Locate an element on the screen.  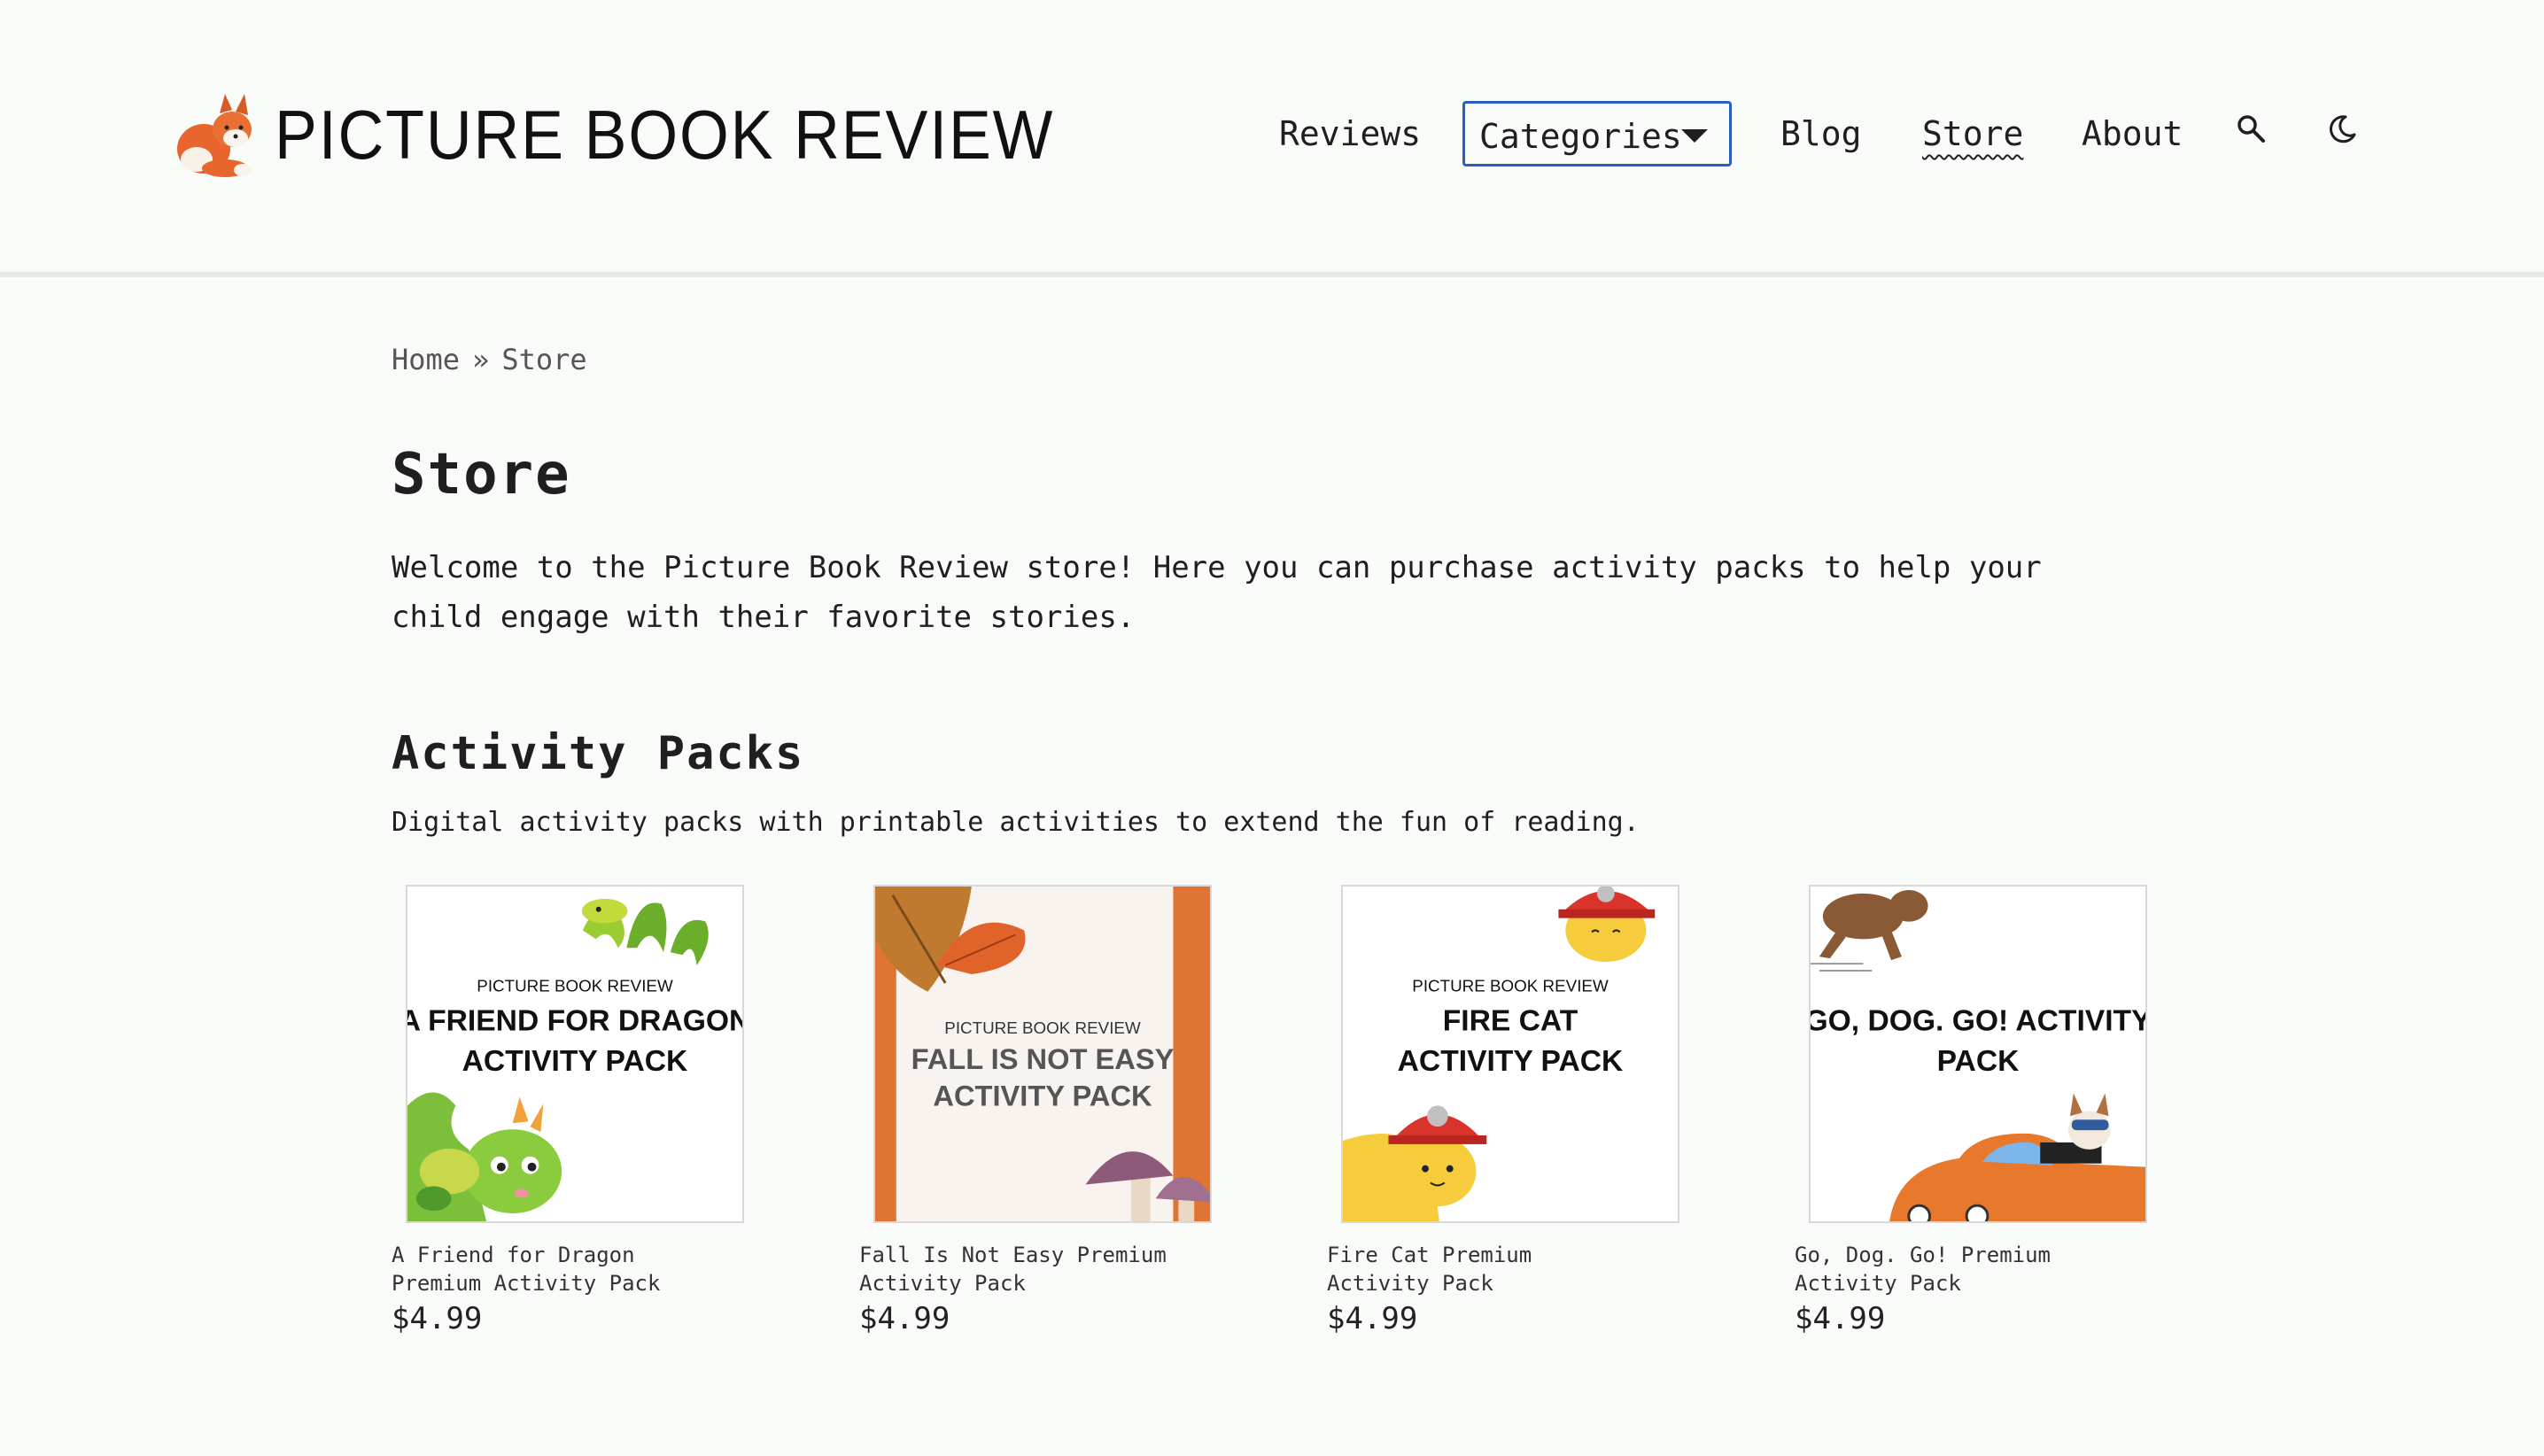
product-name: Fire Cat Premium Activity Pack is located at coordinates (1486, 1269).